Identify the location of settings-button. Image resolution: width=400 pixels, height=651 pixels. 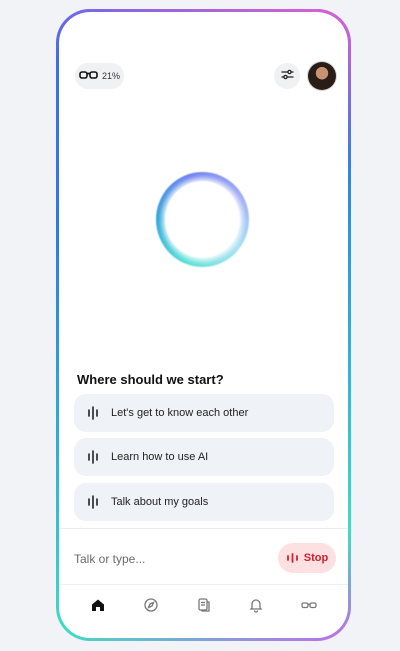
(287, 76).